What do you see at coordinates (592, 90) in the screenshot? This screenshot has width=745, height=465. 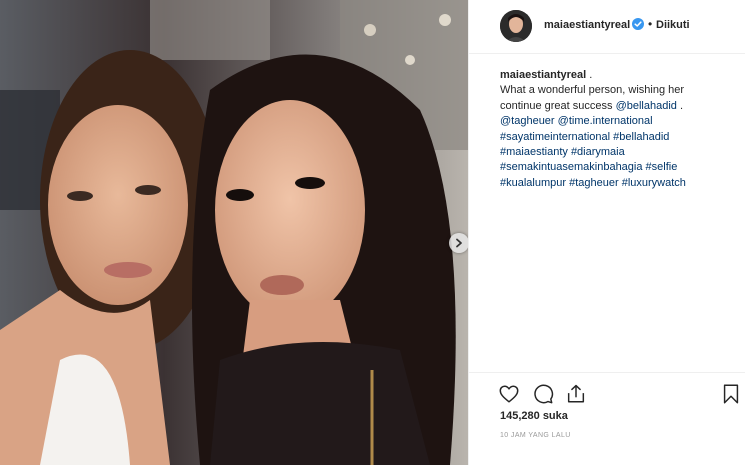 I see `caption-text: What a wonderful person, wishing her` at bounding box center [592, 90].